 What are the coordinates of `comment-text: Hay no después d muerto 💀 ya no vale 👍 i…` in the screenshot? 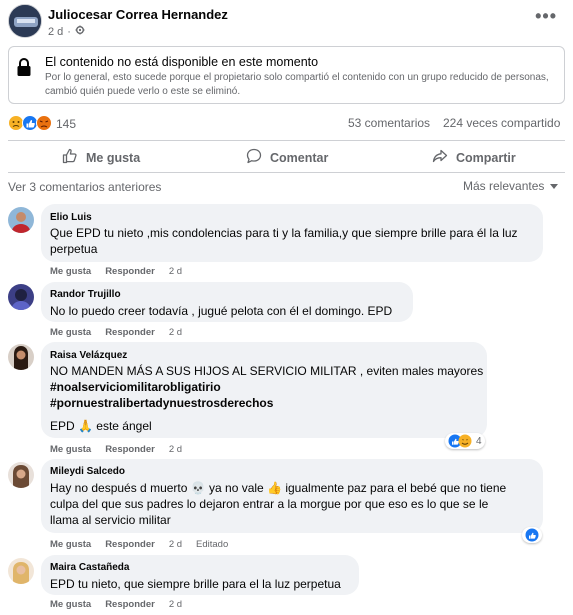 It's located at (278, 504).